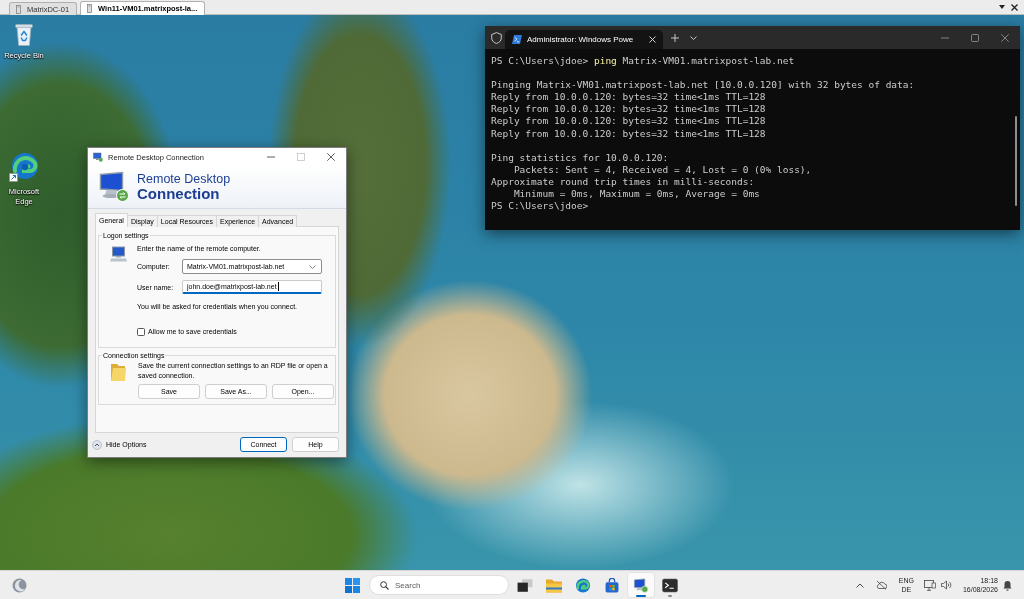 This screenshot has width=1024, height=599. What do you see at coordinates (525, 585) in the screenshot?
I see `task-view-icon` at bounding box center [525, 585].